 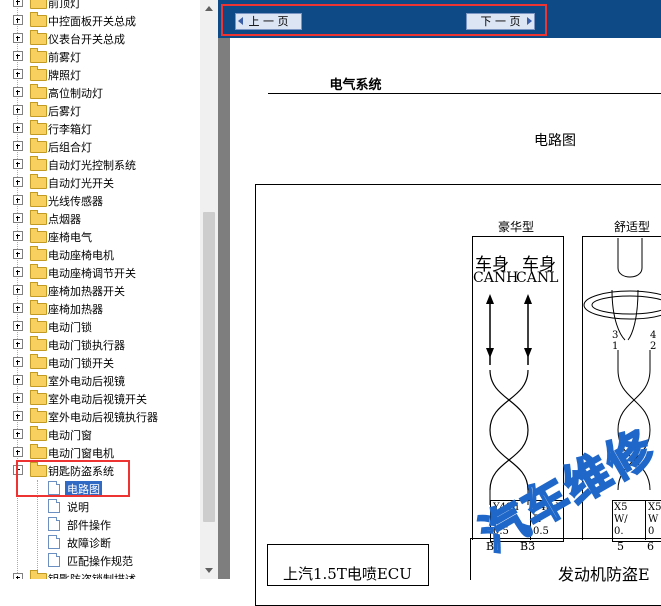 What do you see at coordinates (81, 255) in the screenshot?
I see `tree-item-label: 电动座椅电机` at bounding box center [81, 255].